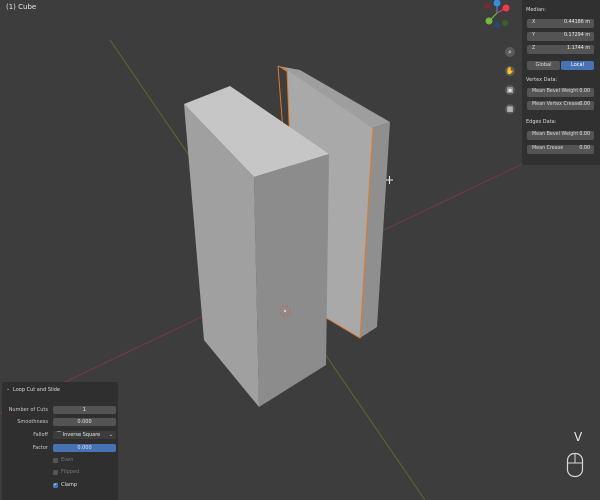  I want to click on local-toggle-button: Local, so click(577, 65).